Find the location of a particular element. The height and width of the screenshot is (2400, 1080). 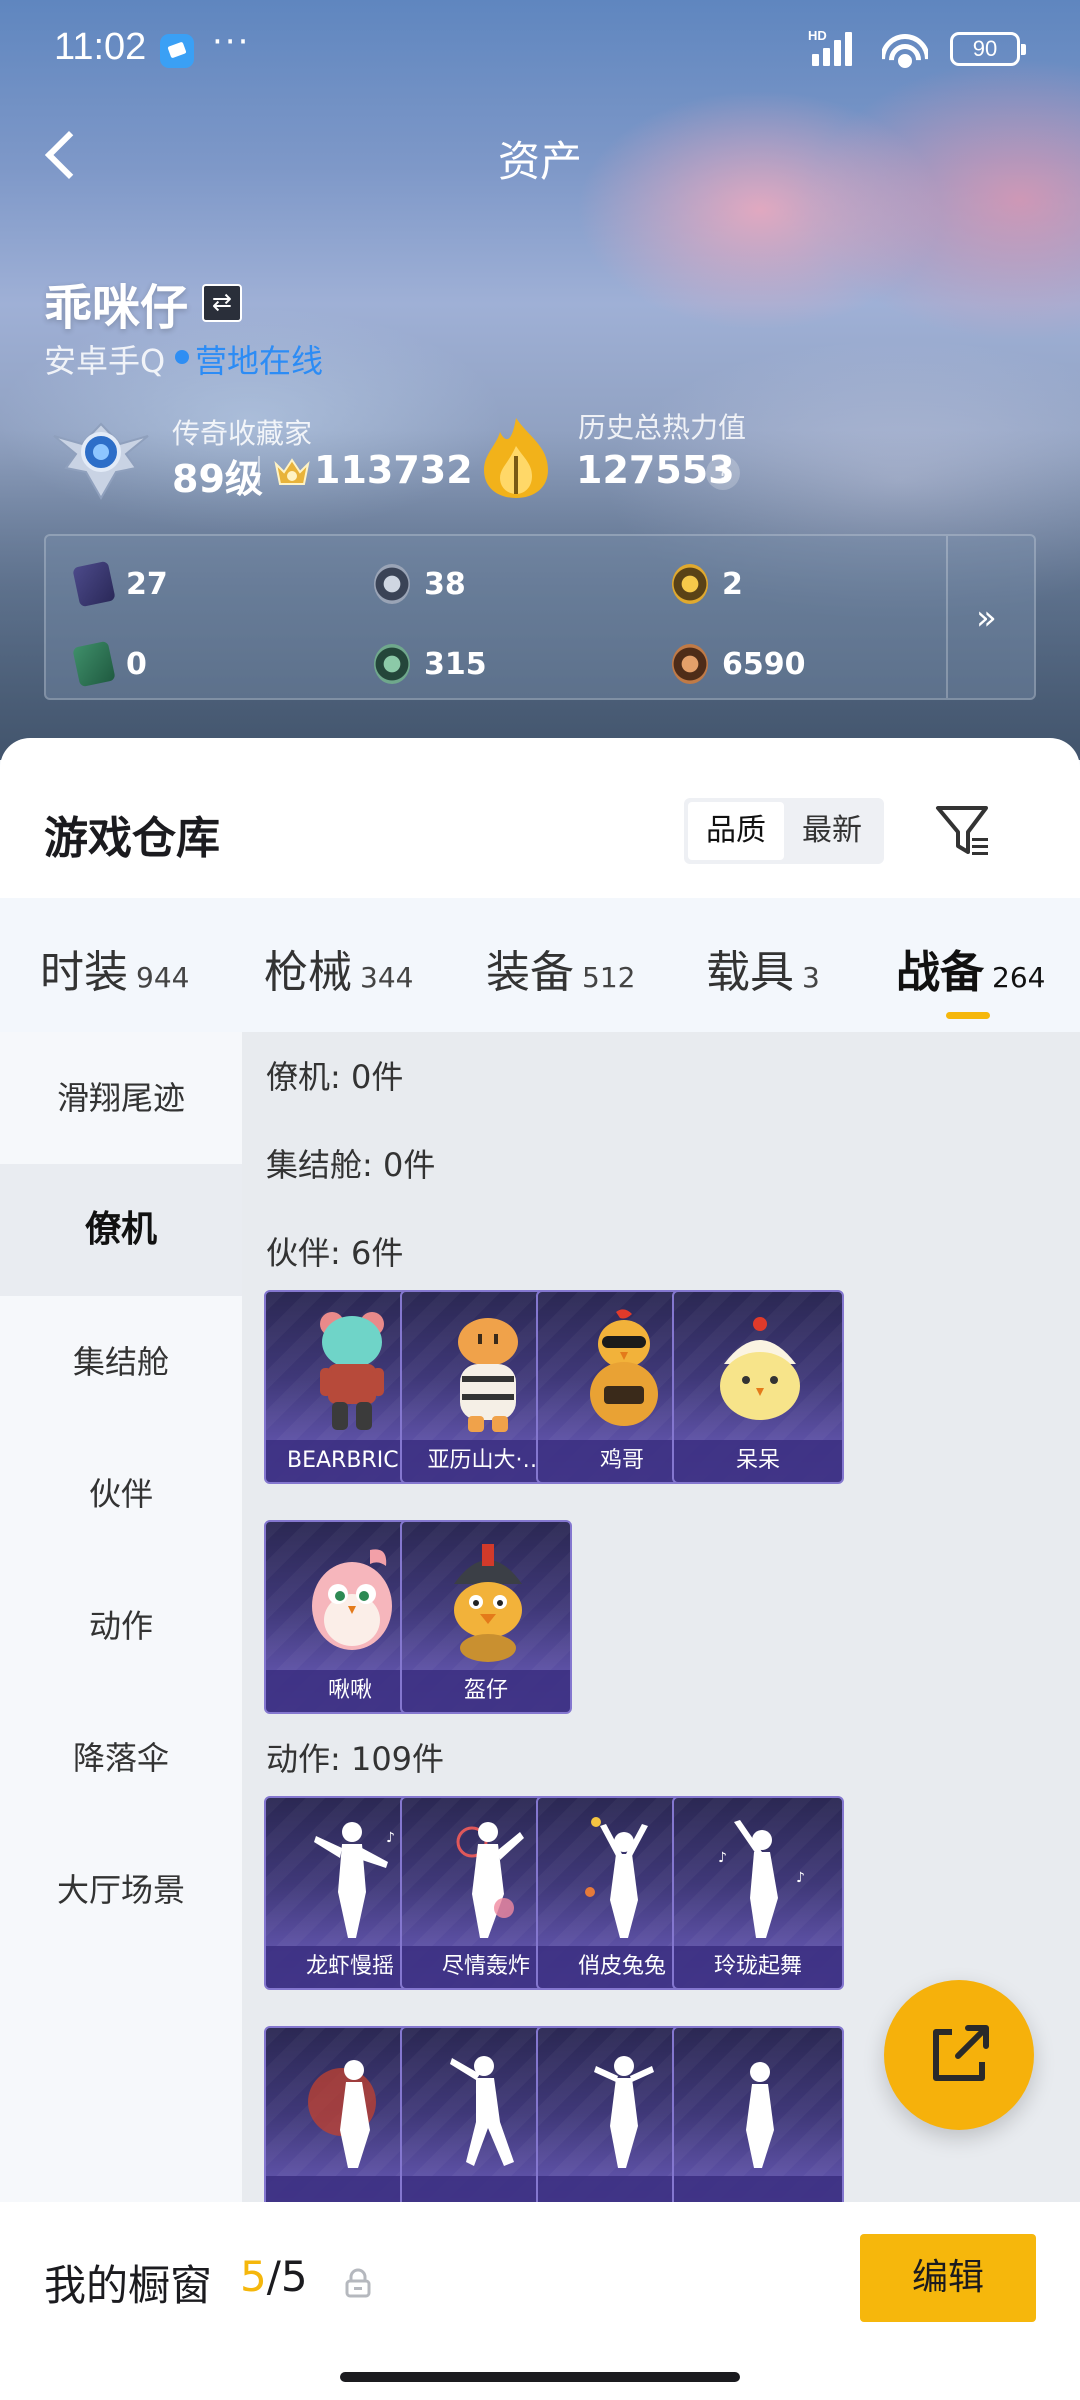

rank-title: 传奇收藏家 is located at coordinates (242, 433).